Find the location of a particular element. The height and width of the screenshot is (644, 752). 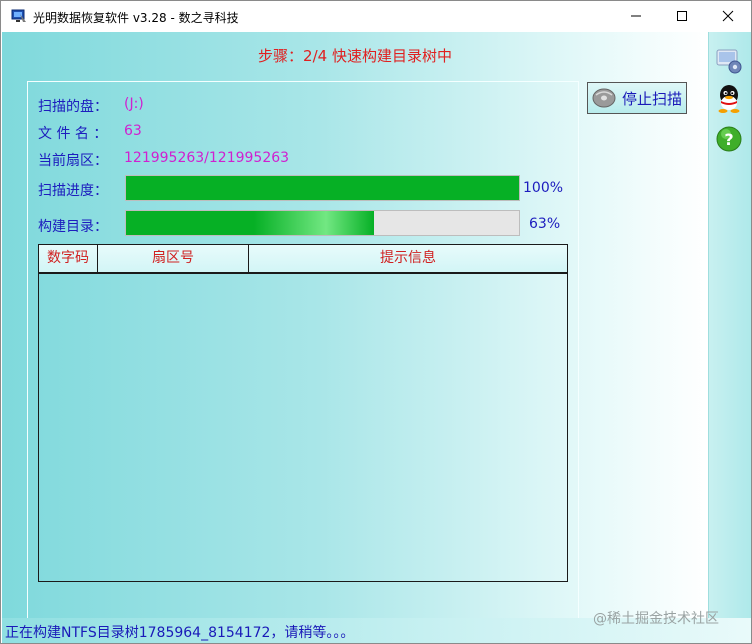

disk-label: 扫描的盘： is located at coordinates (73, 107).